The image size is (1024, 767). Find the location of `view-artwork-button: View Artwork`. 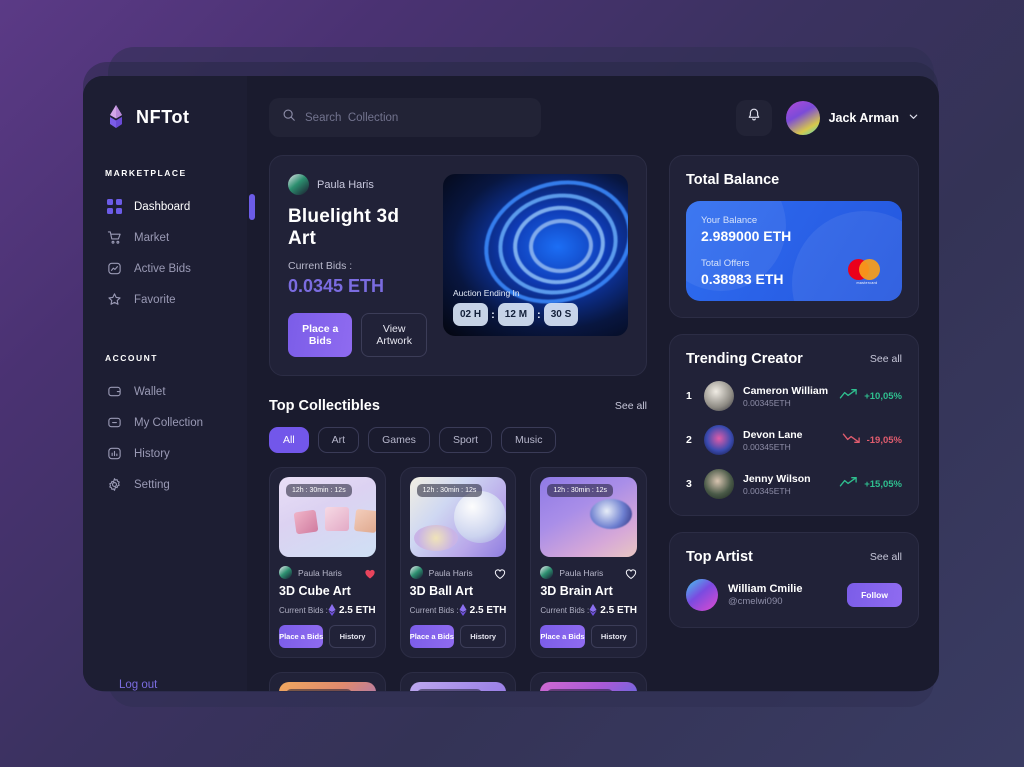

view-artwork-button: View Artwork is located at coordinates (394, 335).